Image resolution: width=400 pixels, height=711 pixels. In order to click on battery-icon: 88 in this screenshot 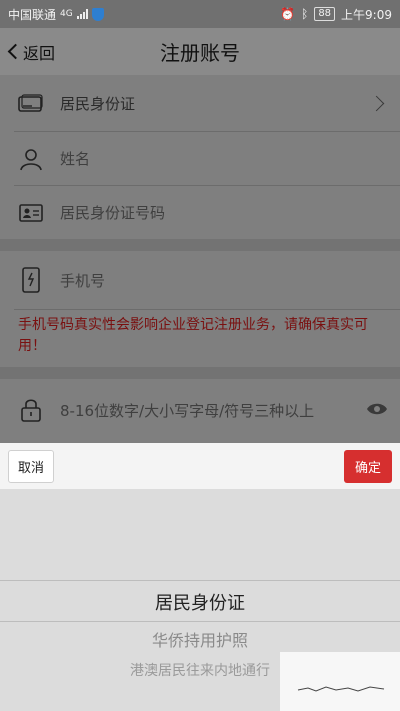, I will do `click(325, 14)`.